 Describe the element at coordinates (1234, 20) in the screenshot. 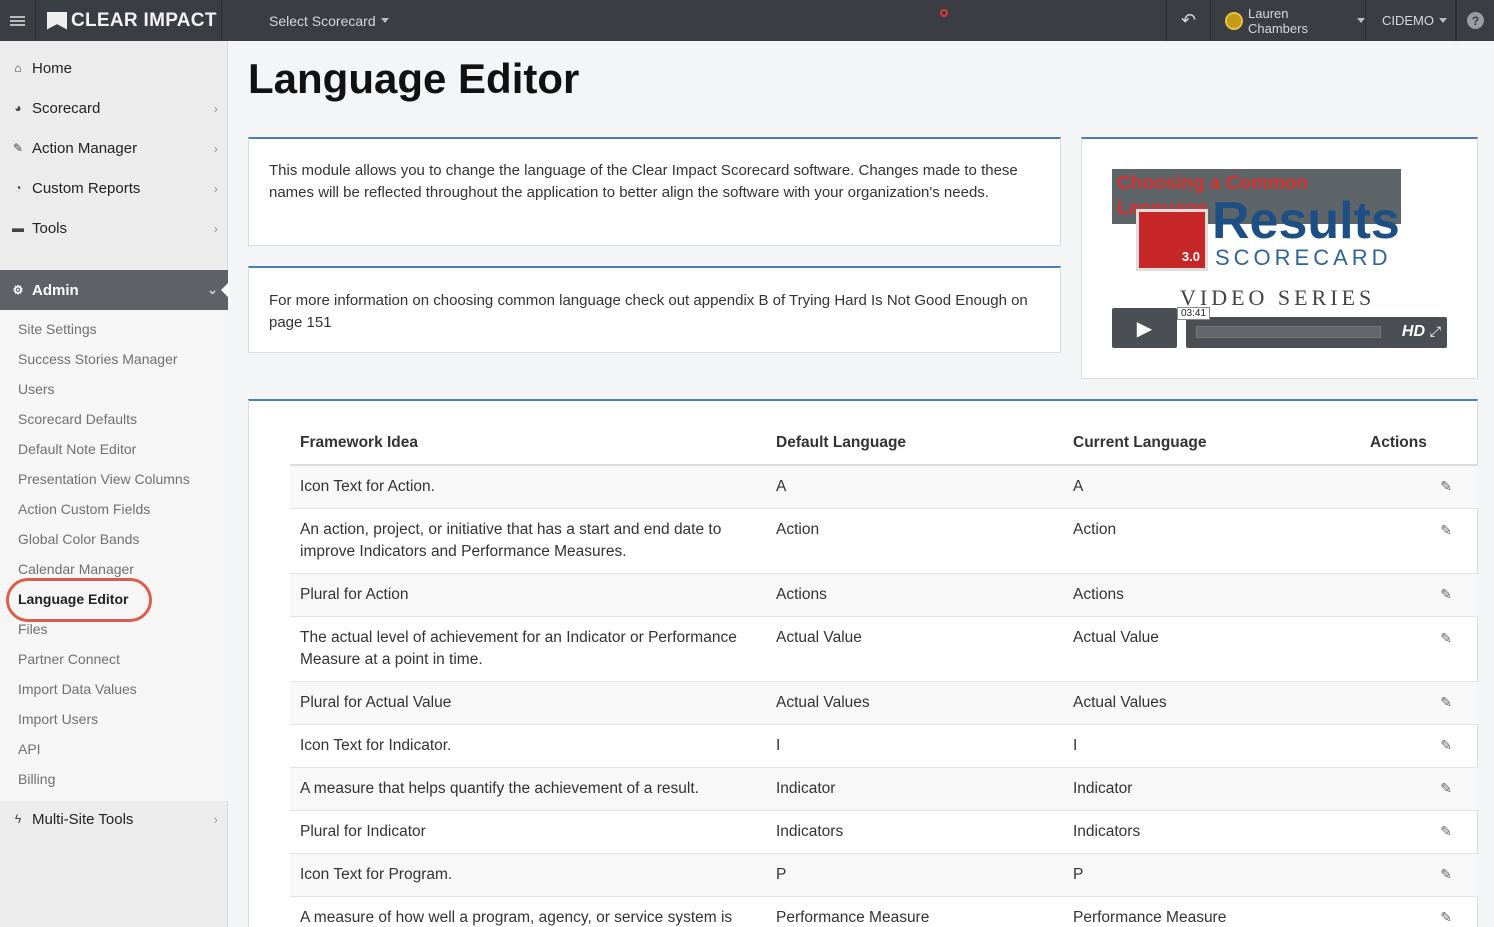

I see `avatar` at that location.